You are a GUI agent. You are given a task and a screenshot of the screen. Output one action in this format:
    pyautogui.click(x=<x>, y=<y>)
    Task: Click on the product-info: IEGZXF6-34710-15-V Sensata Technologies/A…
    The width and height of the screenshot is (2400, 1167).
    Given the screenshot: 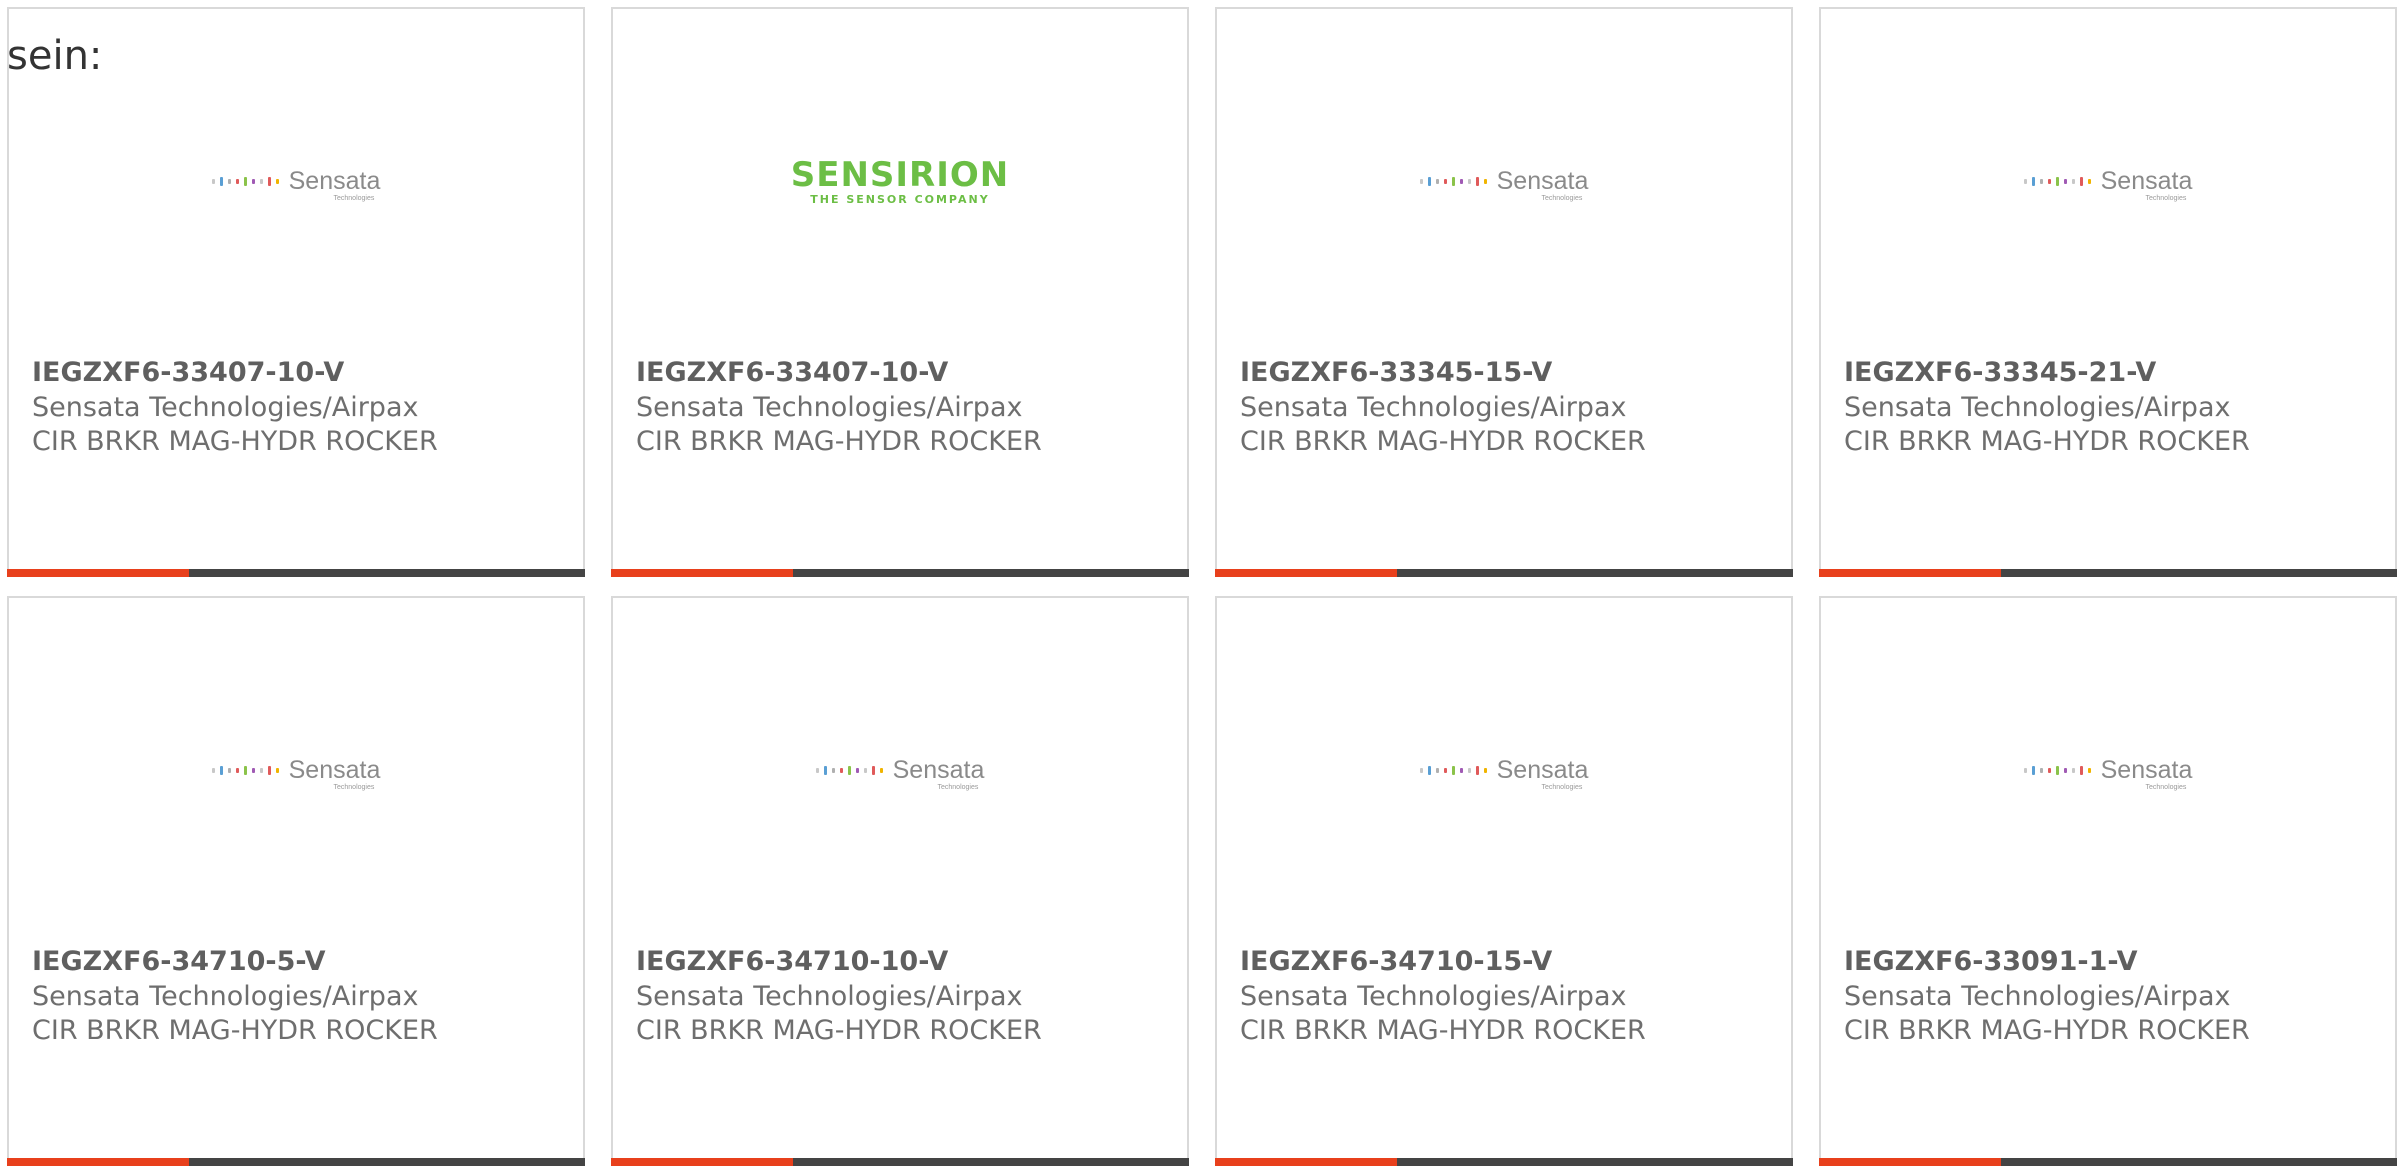 What is the action you would take?
    pyautogui.click(x=1443, y=996)
    